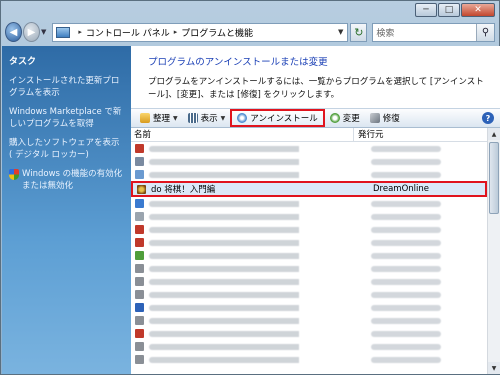 This screenshot has width=500, height=375. I want to click on selected-program-name: do 将棋！入門編, so click(183, 190).